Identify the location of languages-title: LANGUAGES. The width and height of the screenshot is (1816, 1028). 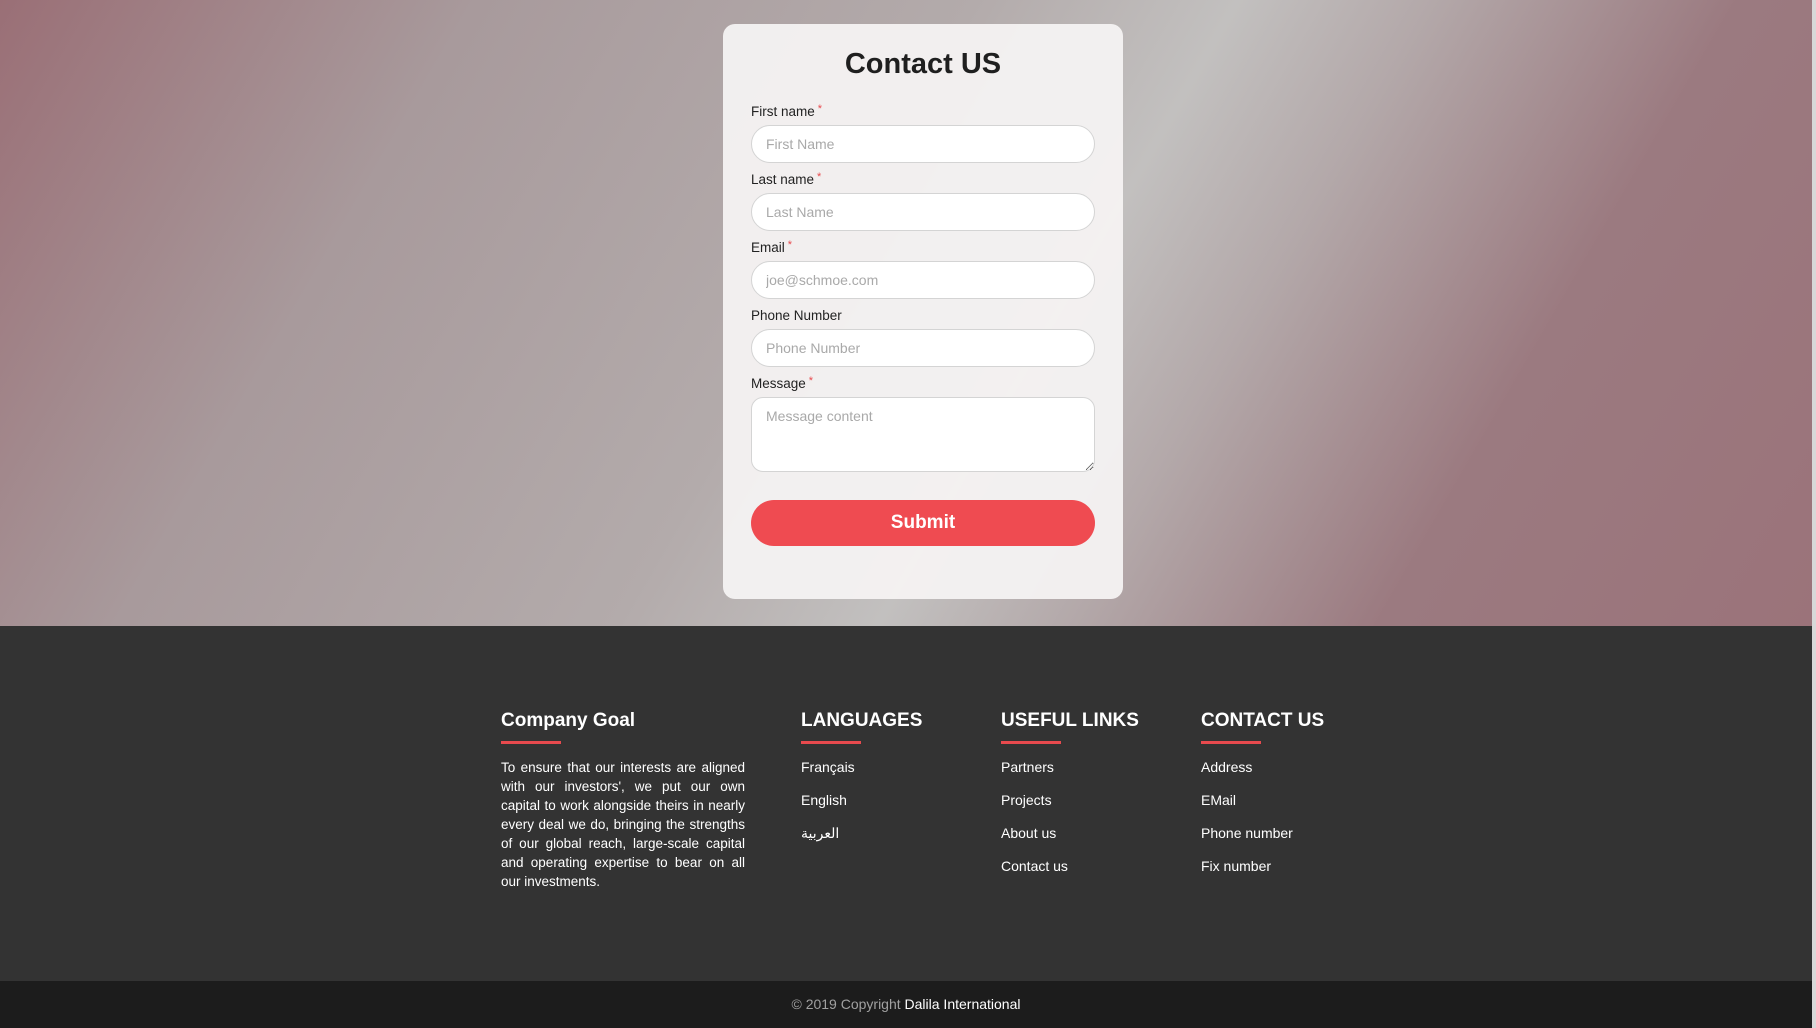
(862, 720).